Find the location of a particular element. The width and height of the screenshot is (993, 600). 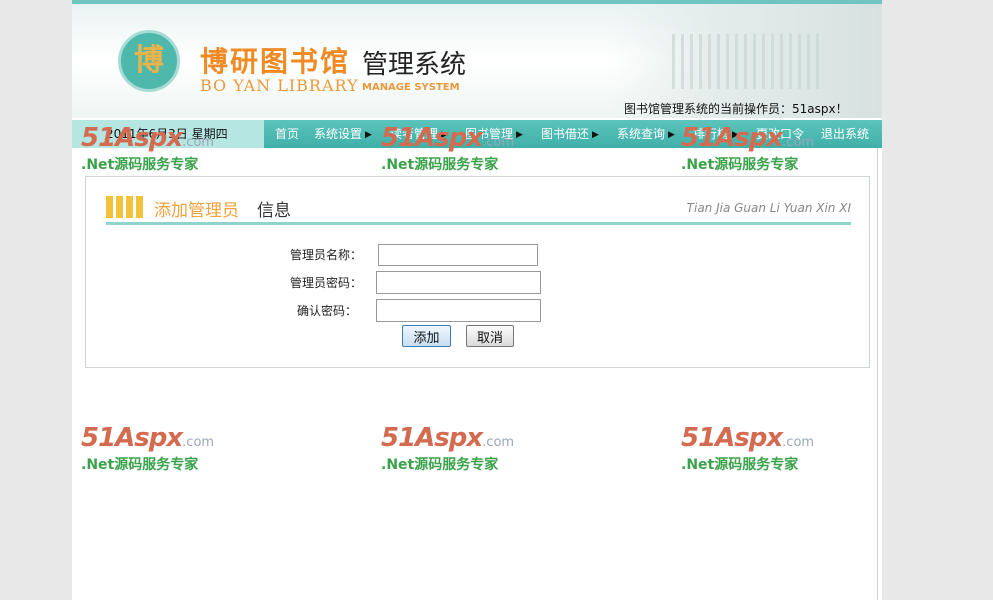

nav-item-reader-management: 读者管理 ▶ is located at coordinates (419, 134).